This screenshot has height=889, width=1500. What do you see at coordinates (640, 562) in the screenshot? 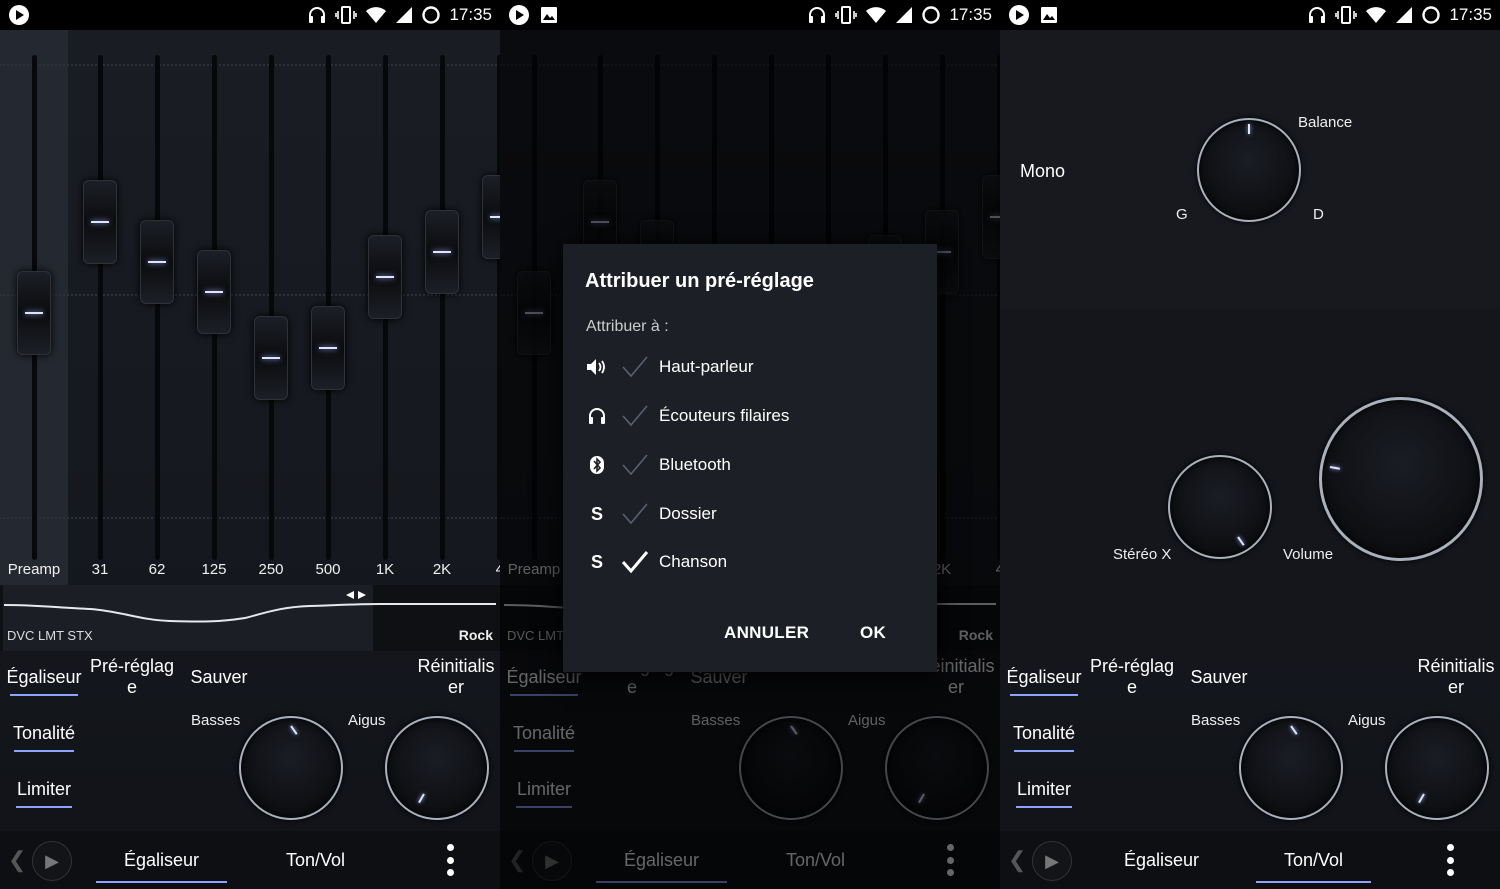
I see `check-icon-checked` at bounding box center [640, 562].